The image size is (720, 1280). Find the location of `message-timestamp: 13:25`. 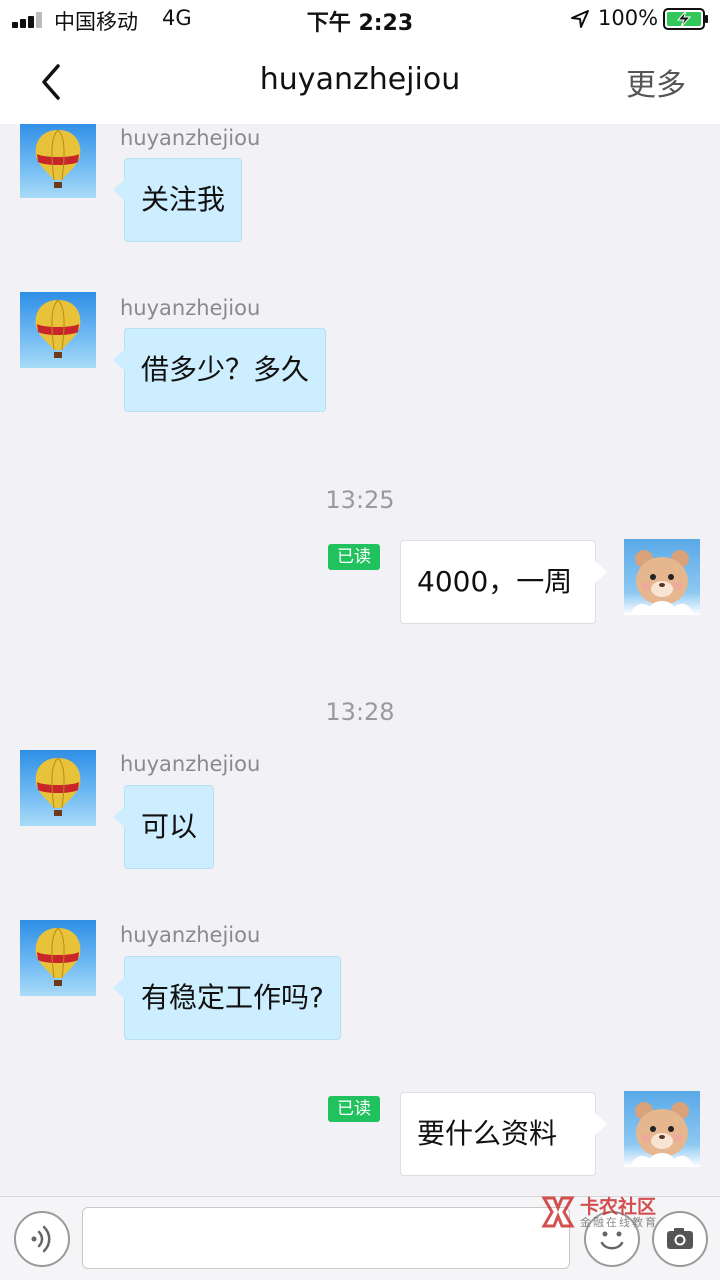

message-timestamp: 13:25 is located at coordinates (360, 500).